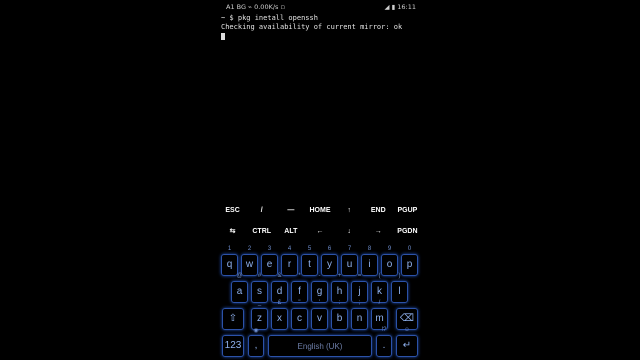 The width and height of the screenshot is (640, 360). I want to click on key-label: a, so click(239, 291).